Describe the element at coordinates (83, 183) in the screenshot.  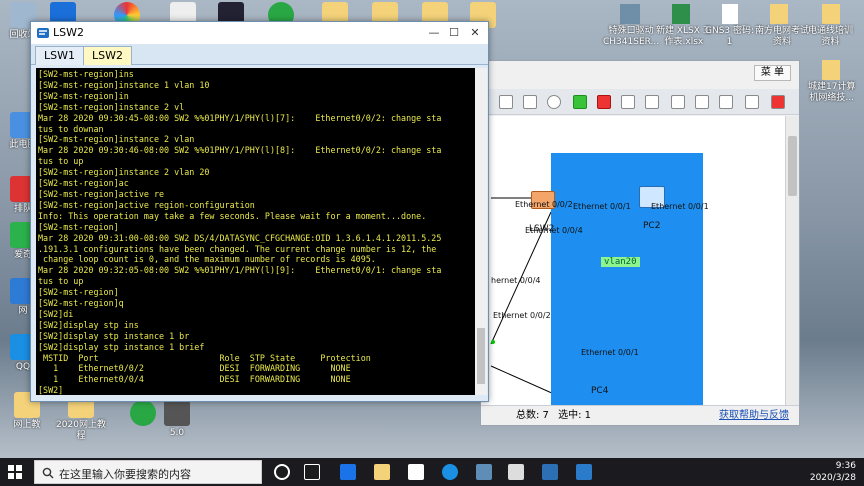
I see `console-line: [SW2-mst-region]ac` at that location.